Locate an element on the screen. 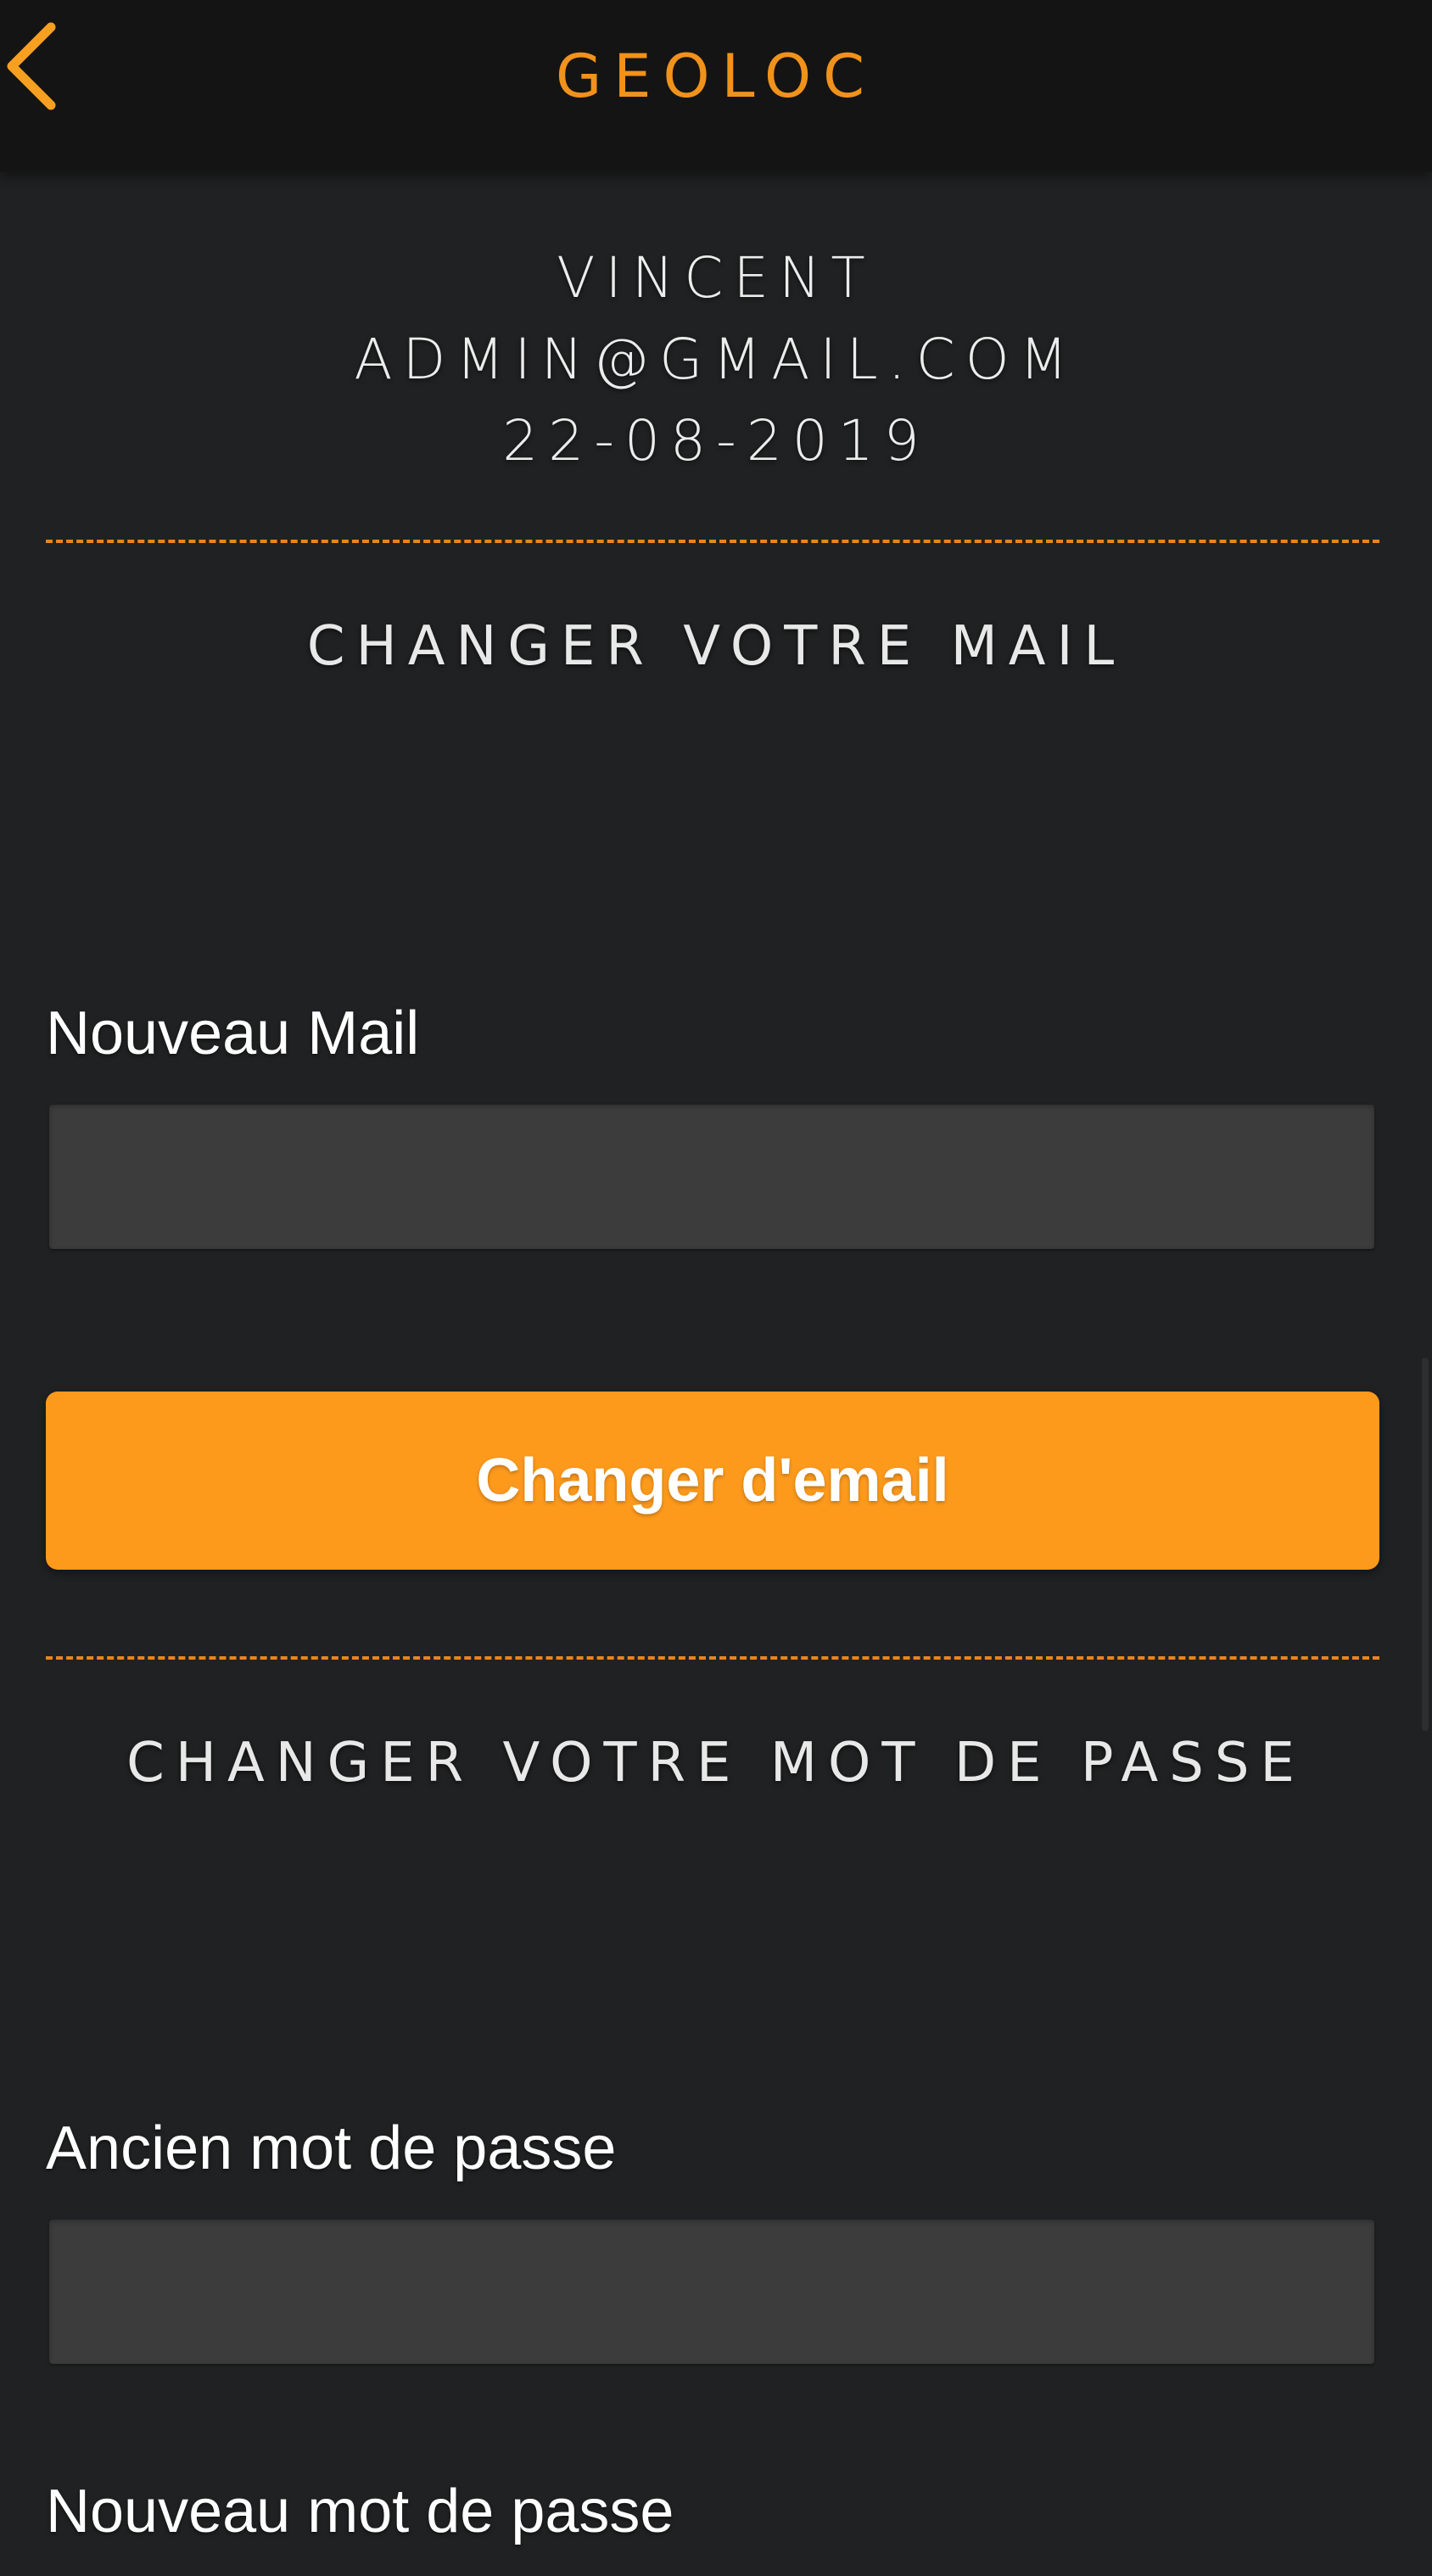  user-email: ADMIN@GMAIL.COM is located at coordinates (716, 359).